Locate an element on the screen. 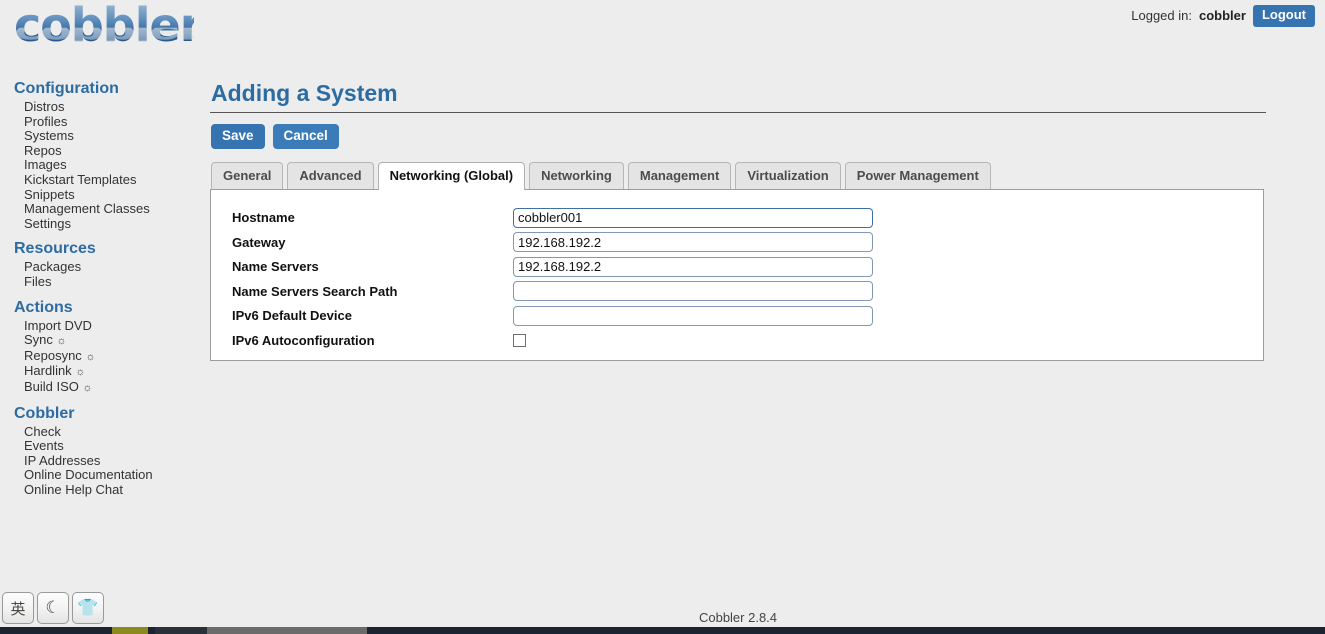 This screenshot has width=1325, height=634. sidebar-item-build-iso: Build ISO ☼ is located at coordinates (100, 387).